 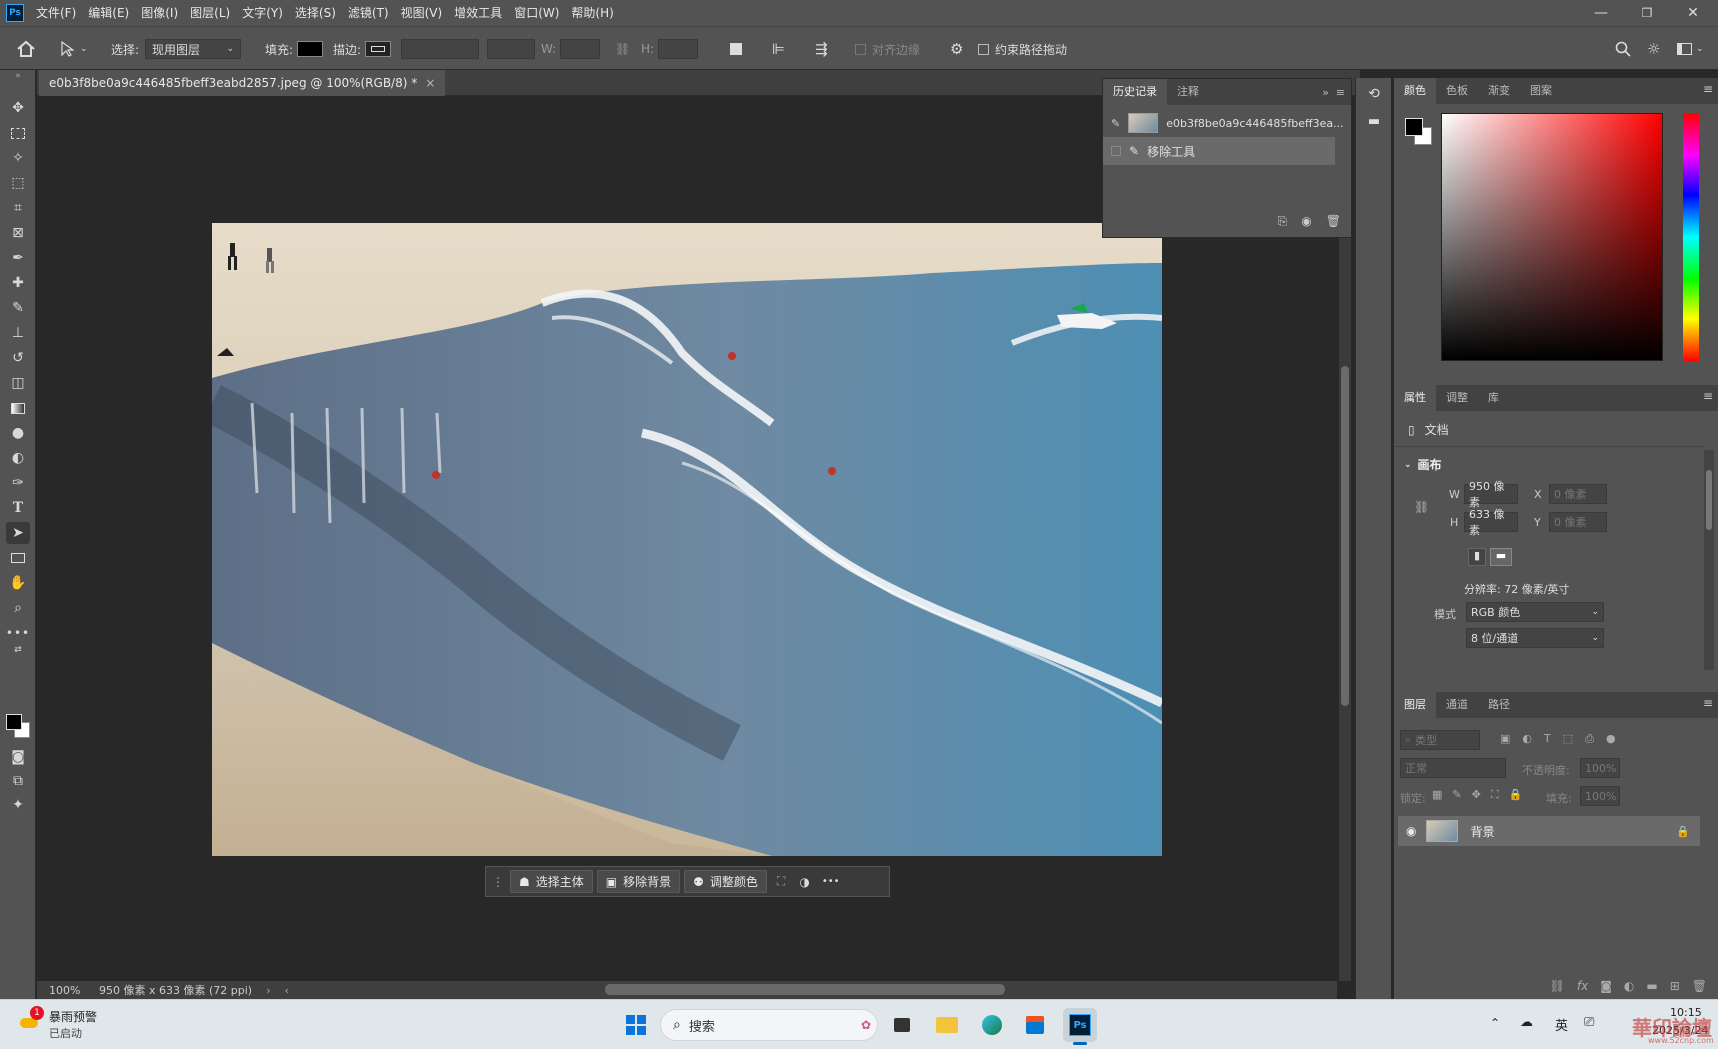 I want to click on tab-adjustments: 调整, so click(x=1457, y=398).